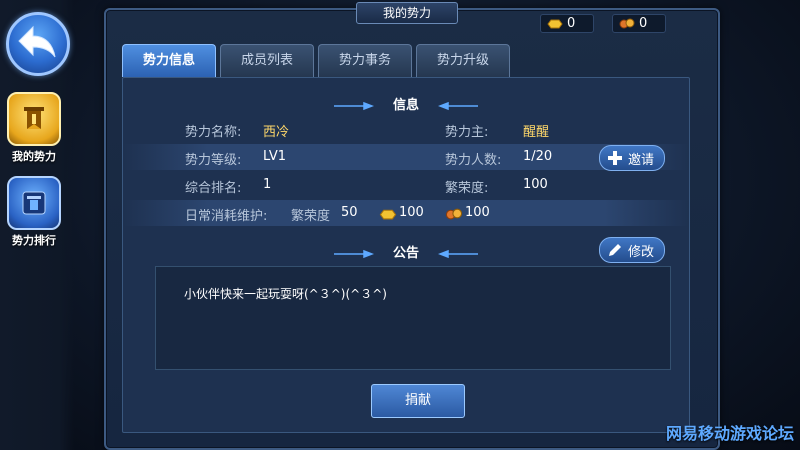 The height and width of the screenshot is (450, 800). What do you see at coordinates (641, 252) in the screenshot?
I see `edit-label: 修改` at bounding box center [641, 252].